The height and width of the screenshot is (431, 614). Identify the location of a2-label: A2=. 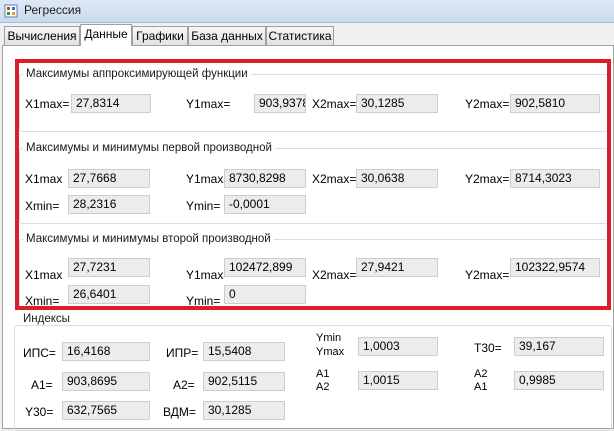
(184, 385).